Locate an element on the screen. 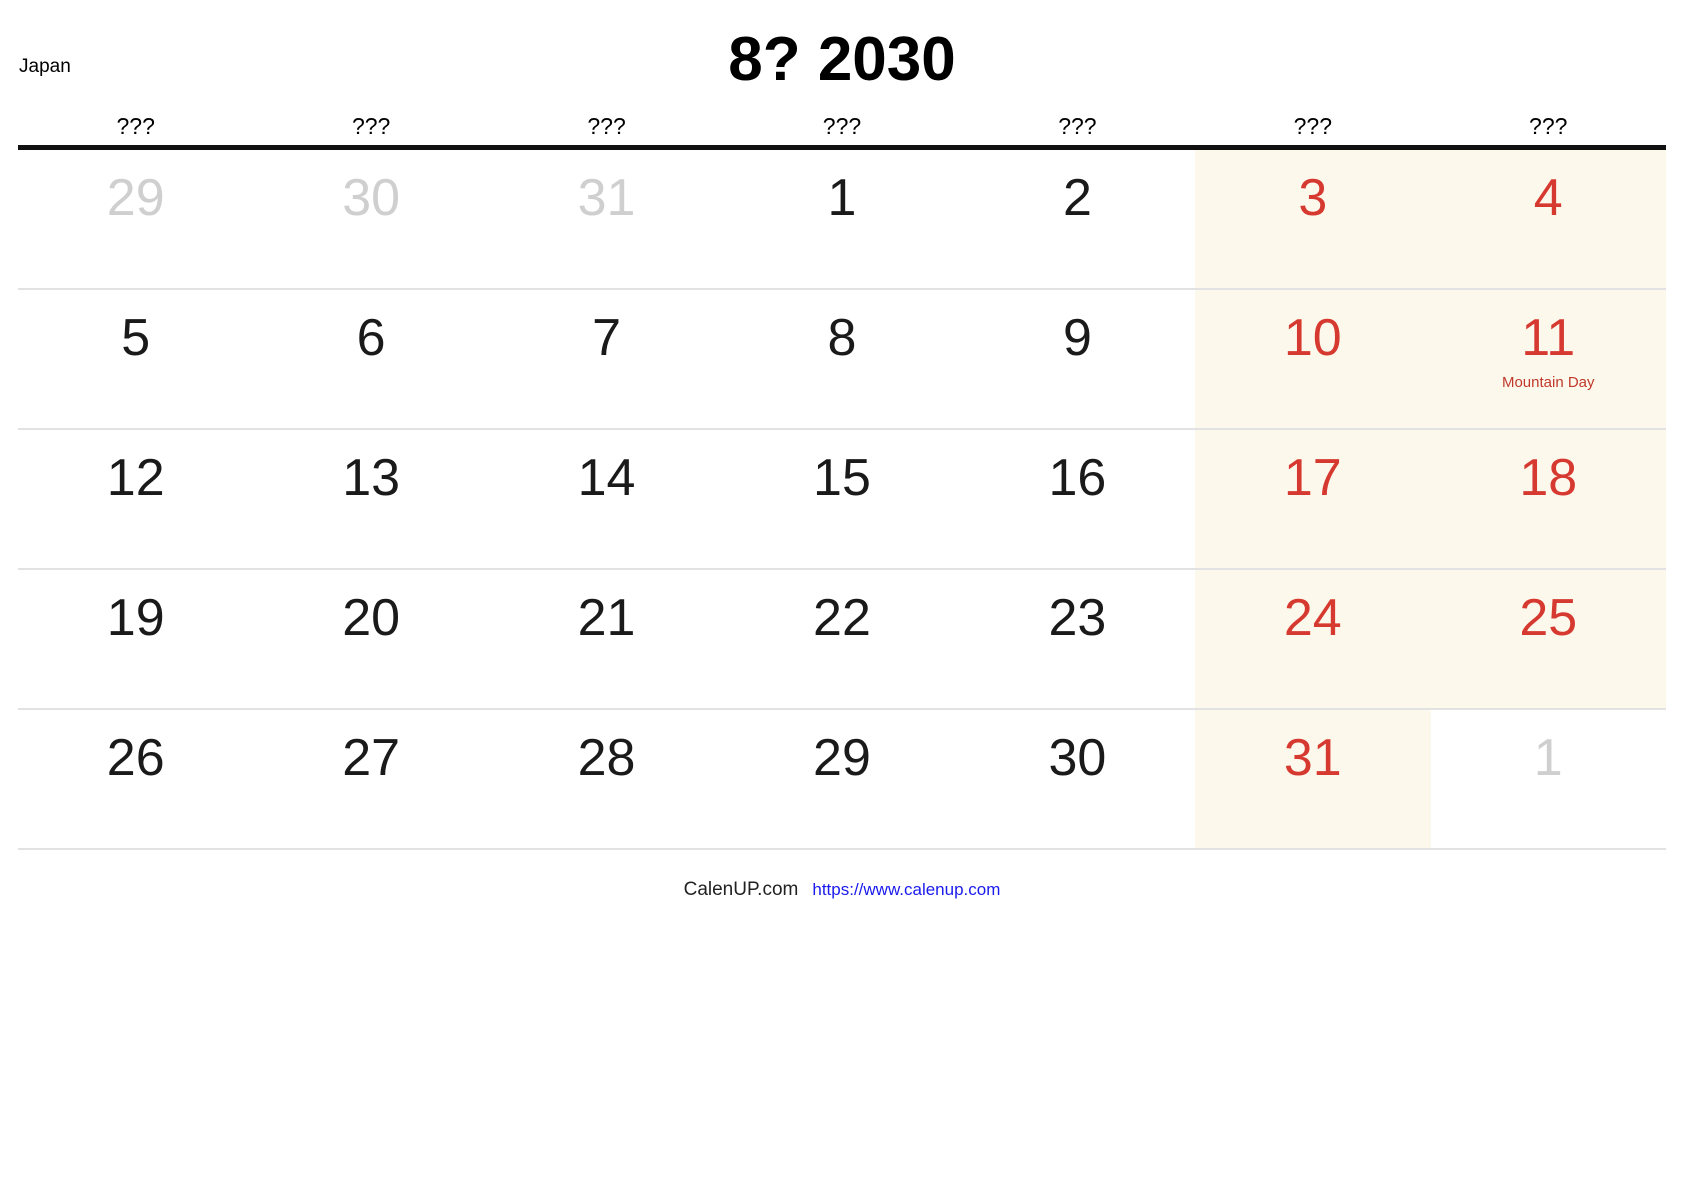 The image size is (1684, 1191). footer-url-link: https://www.calenup.com is located at coordinates (906, 889).